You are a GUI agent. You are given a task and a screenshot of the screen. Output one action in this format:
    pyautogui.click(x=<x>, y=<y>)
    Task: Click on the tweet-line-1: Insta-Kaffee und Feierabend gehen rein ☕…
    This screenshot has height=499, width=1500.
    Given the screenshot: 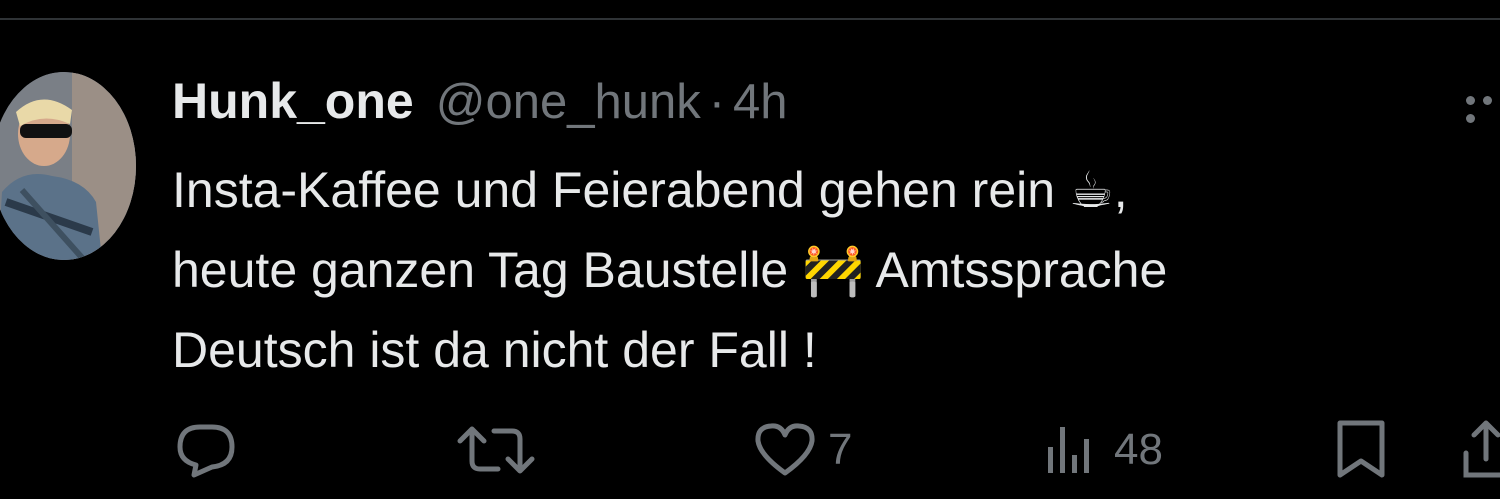 What is the action you would take?
    pyautogui.click(x=650, y=190)
    